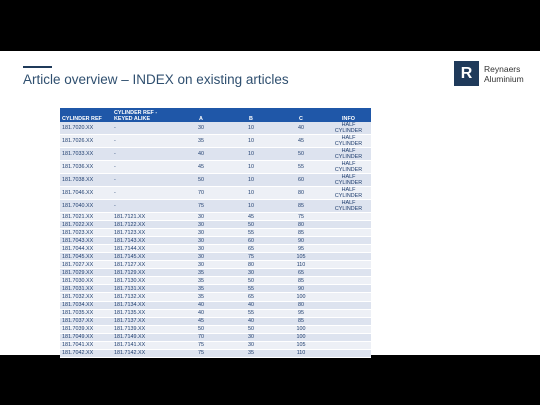 The width and height of the screenshot is (540, 405). Describe the element at coordinates (251, 115) in the screenshot. I see `header-b: B` at that location.